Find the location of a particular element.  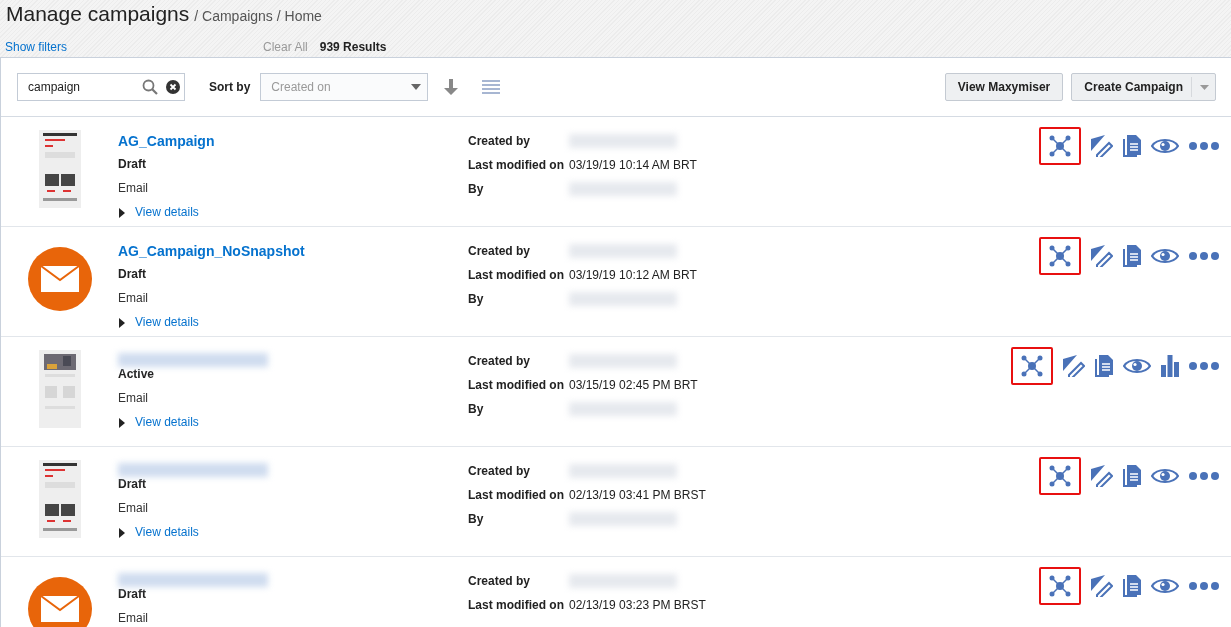

clear-icon is located at coordinates (173, 87).